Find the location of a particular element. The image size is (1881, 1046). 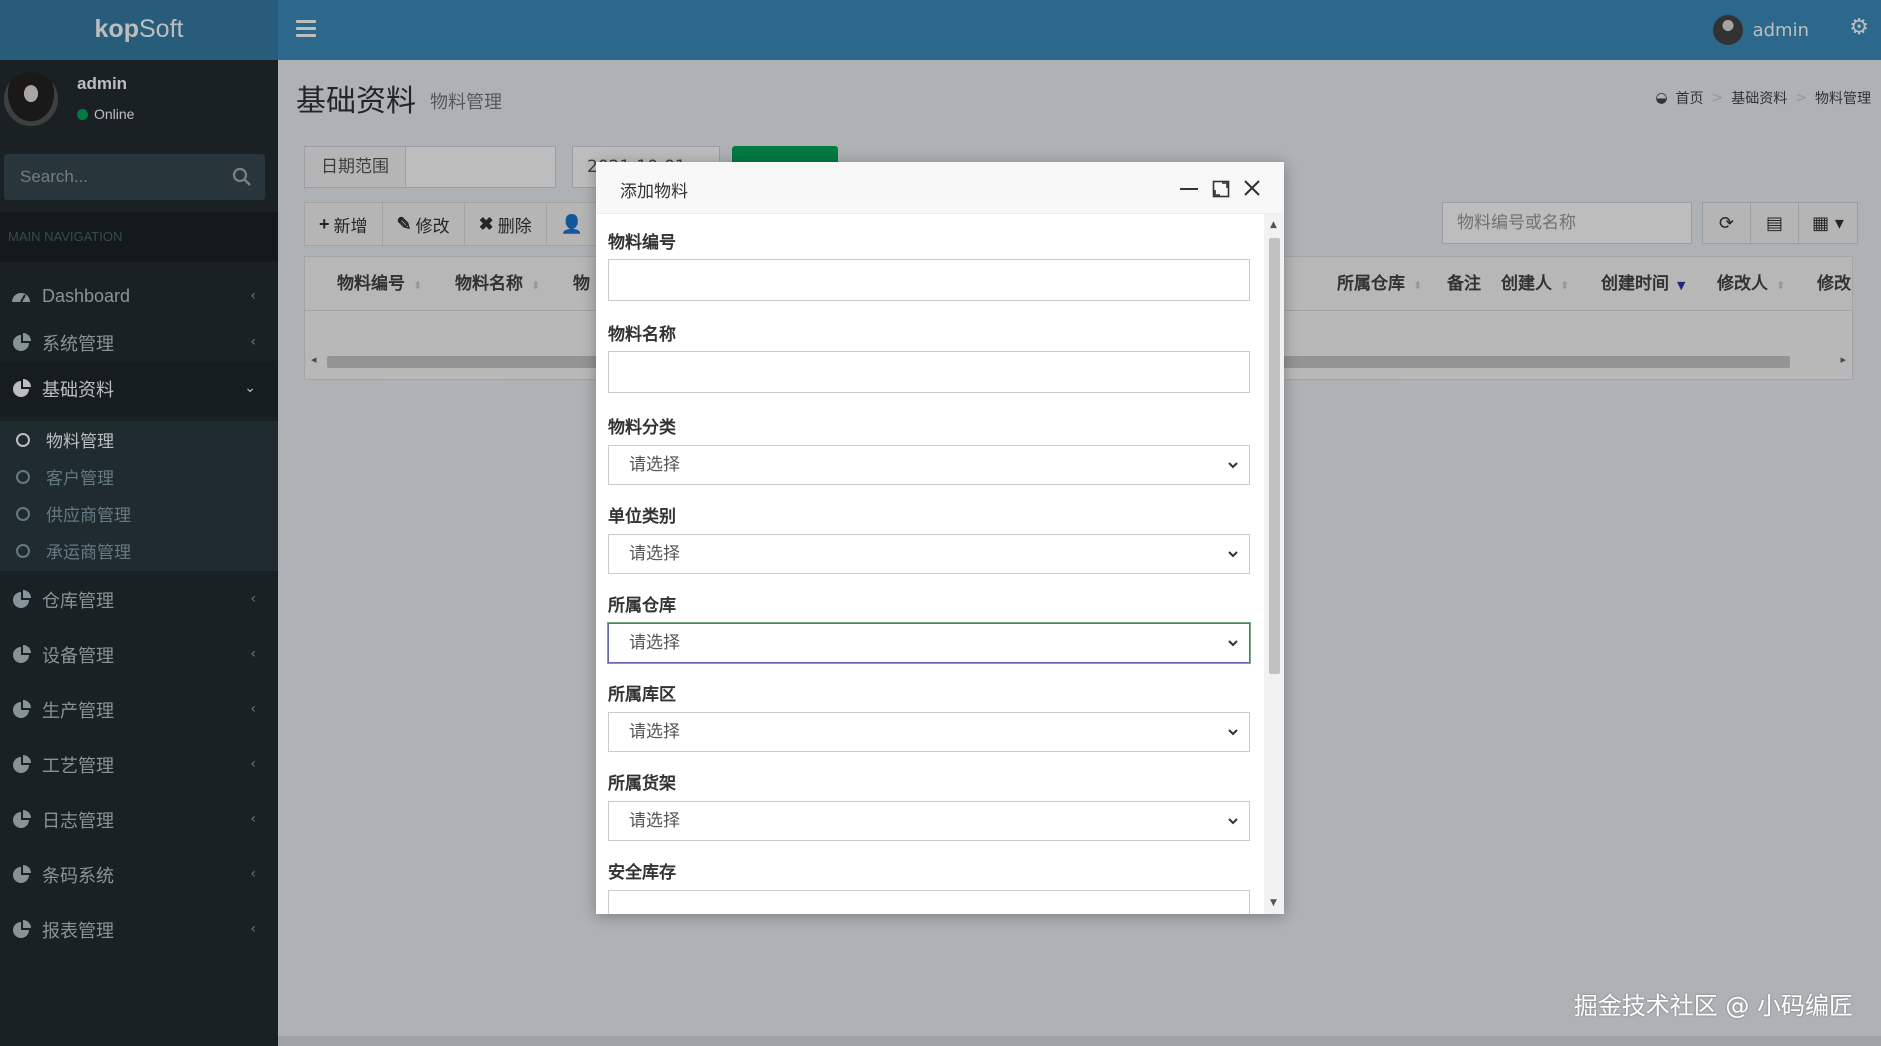

field-label-safety-stock: 安全库存 is located at coordinates (642, 873).